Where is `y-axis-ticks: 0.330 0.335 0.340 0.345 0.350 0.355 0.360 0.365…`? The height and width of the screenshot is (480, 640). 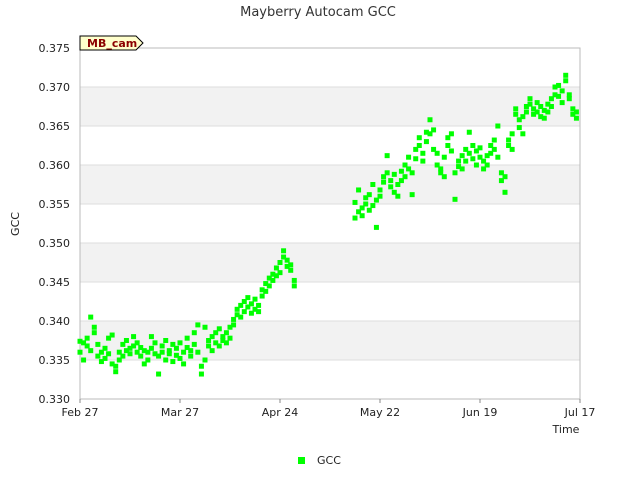
y-axis-ticks: 0.330 0.335 0.340 0.345 0.350 0.355 0.360 0.365… is located at coordinates (55, 224).